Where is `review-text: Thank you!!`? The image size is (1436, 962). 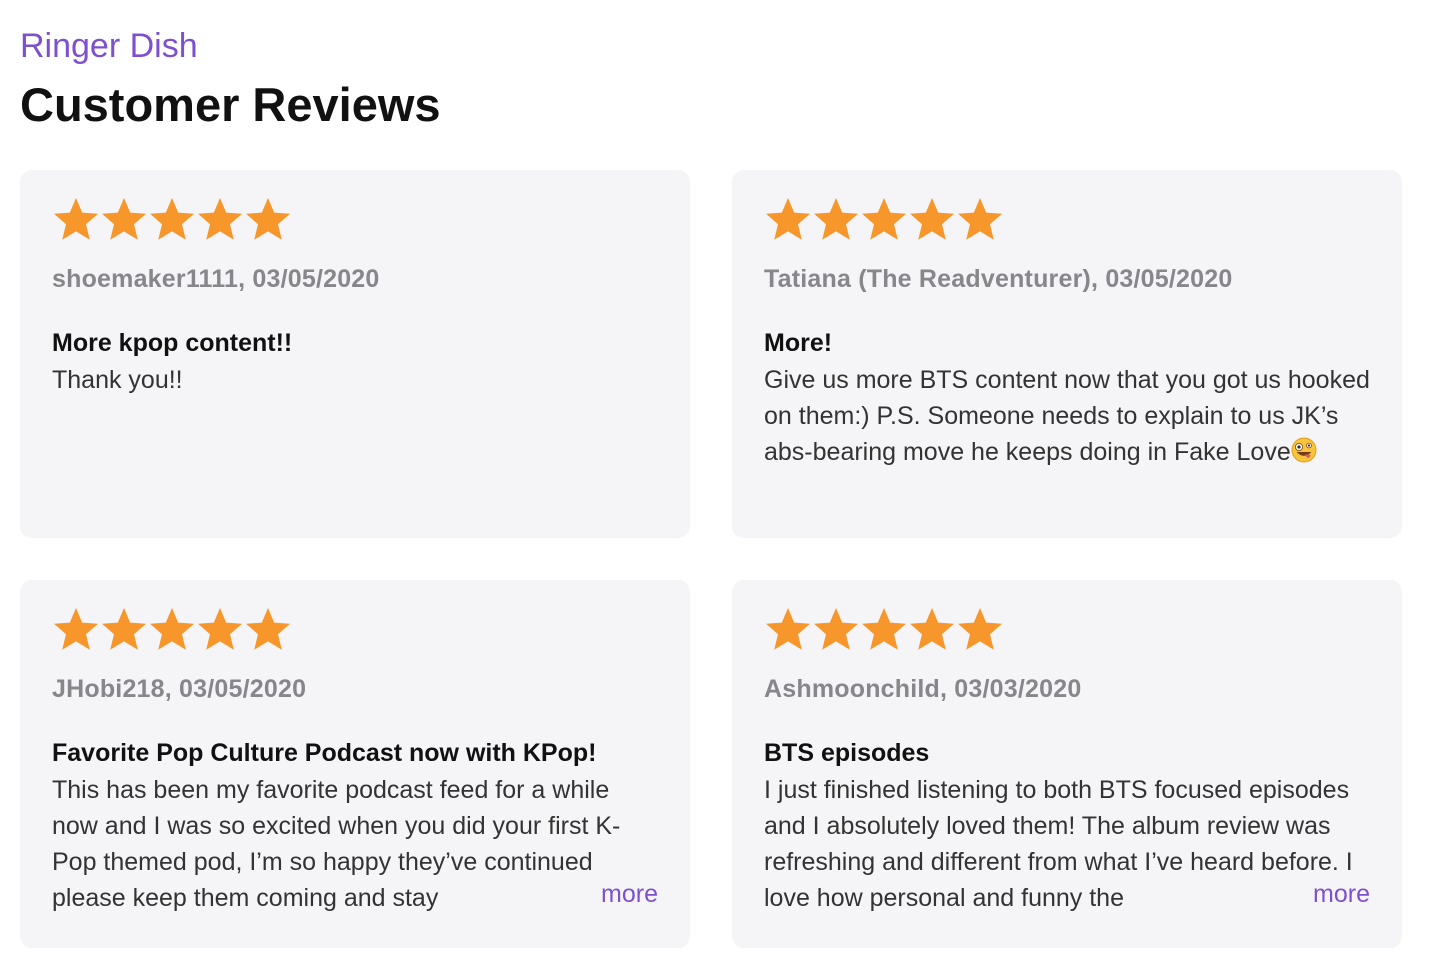 review-text: Thank you!! is located at coordinates (117, 380).